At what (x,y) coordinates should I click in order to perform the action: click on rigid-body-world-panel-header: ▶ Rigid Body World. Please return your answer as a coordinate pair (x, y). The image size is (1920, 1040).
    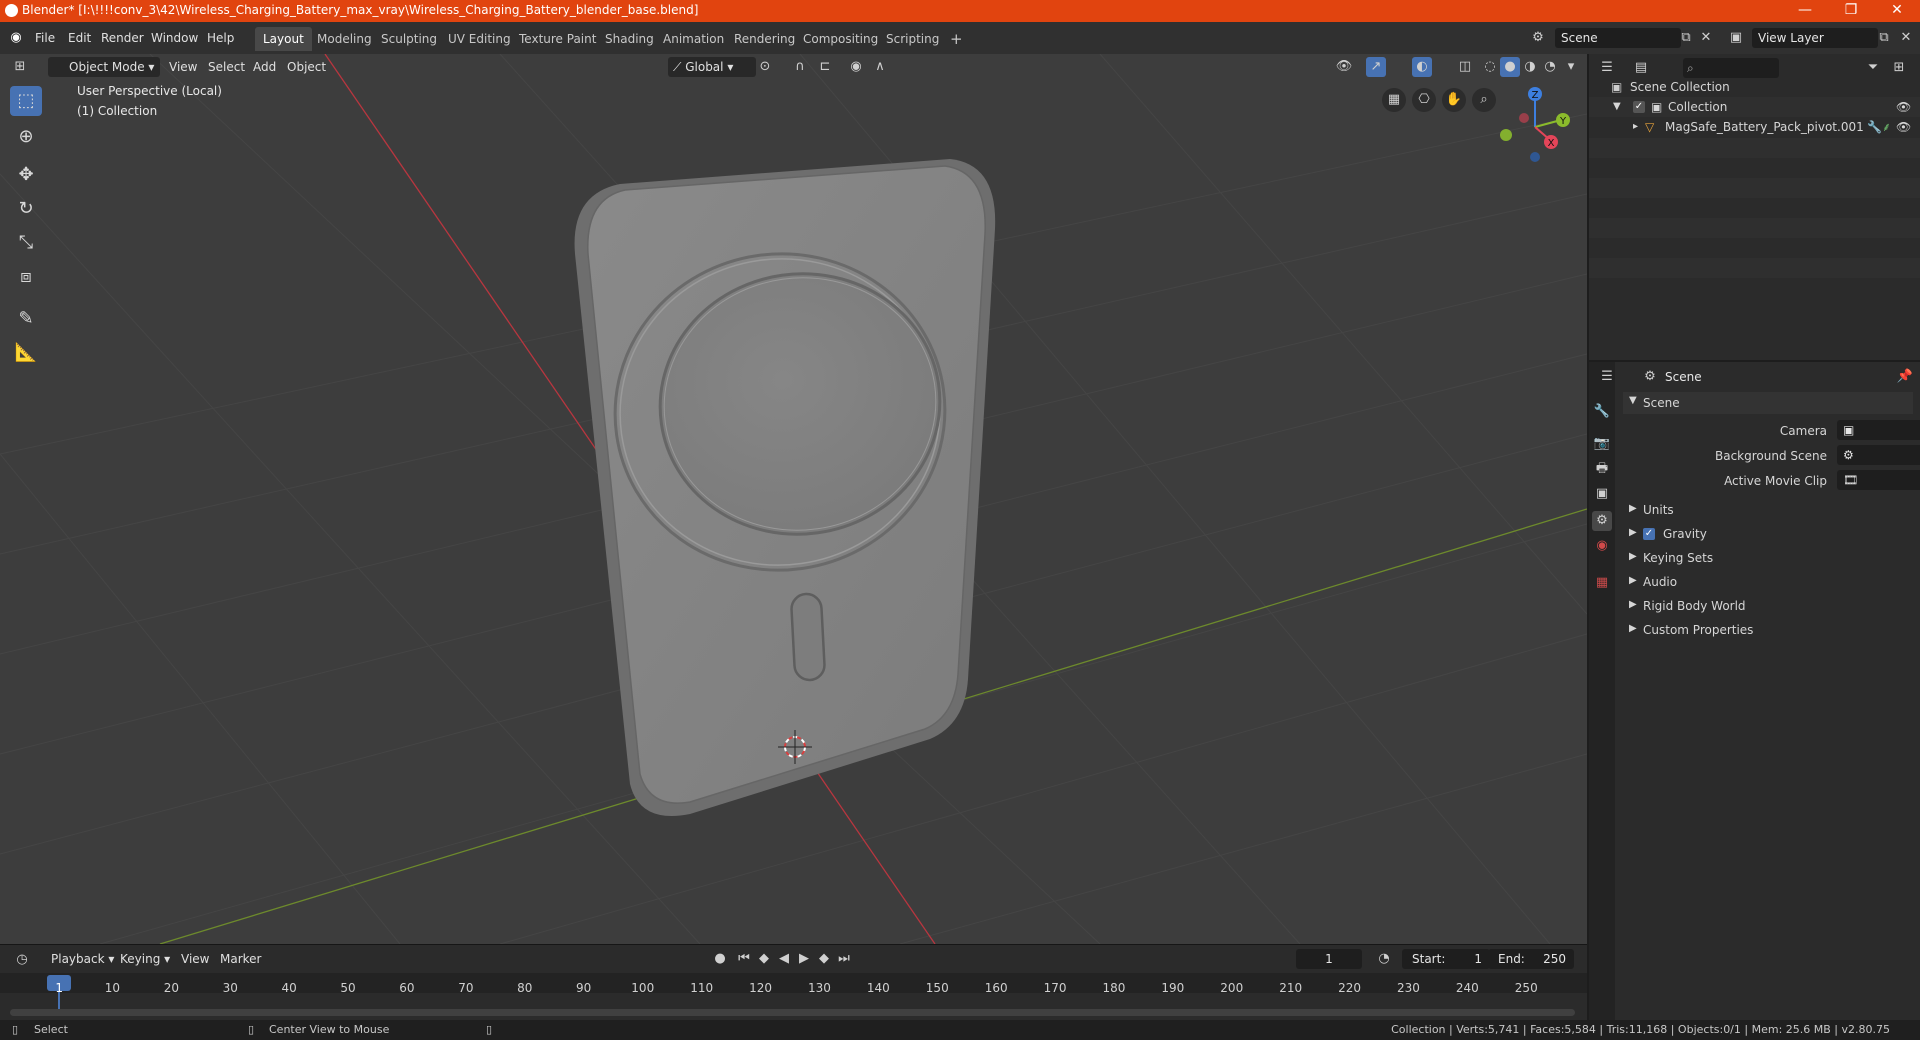
    Looking at the image, I should click on (1768, 606).